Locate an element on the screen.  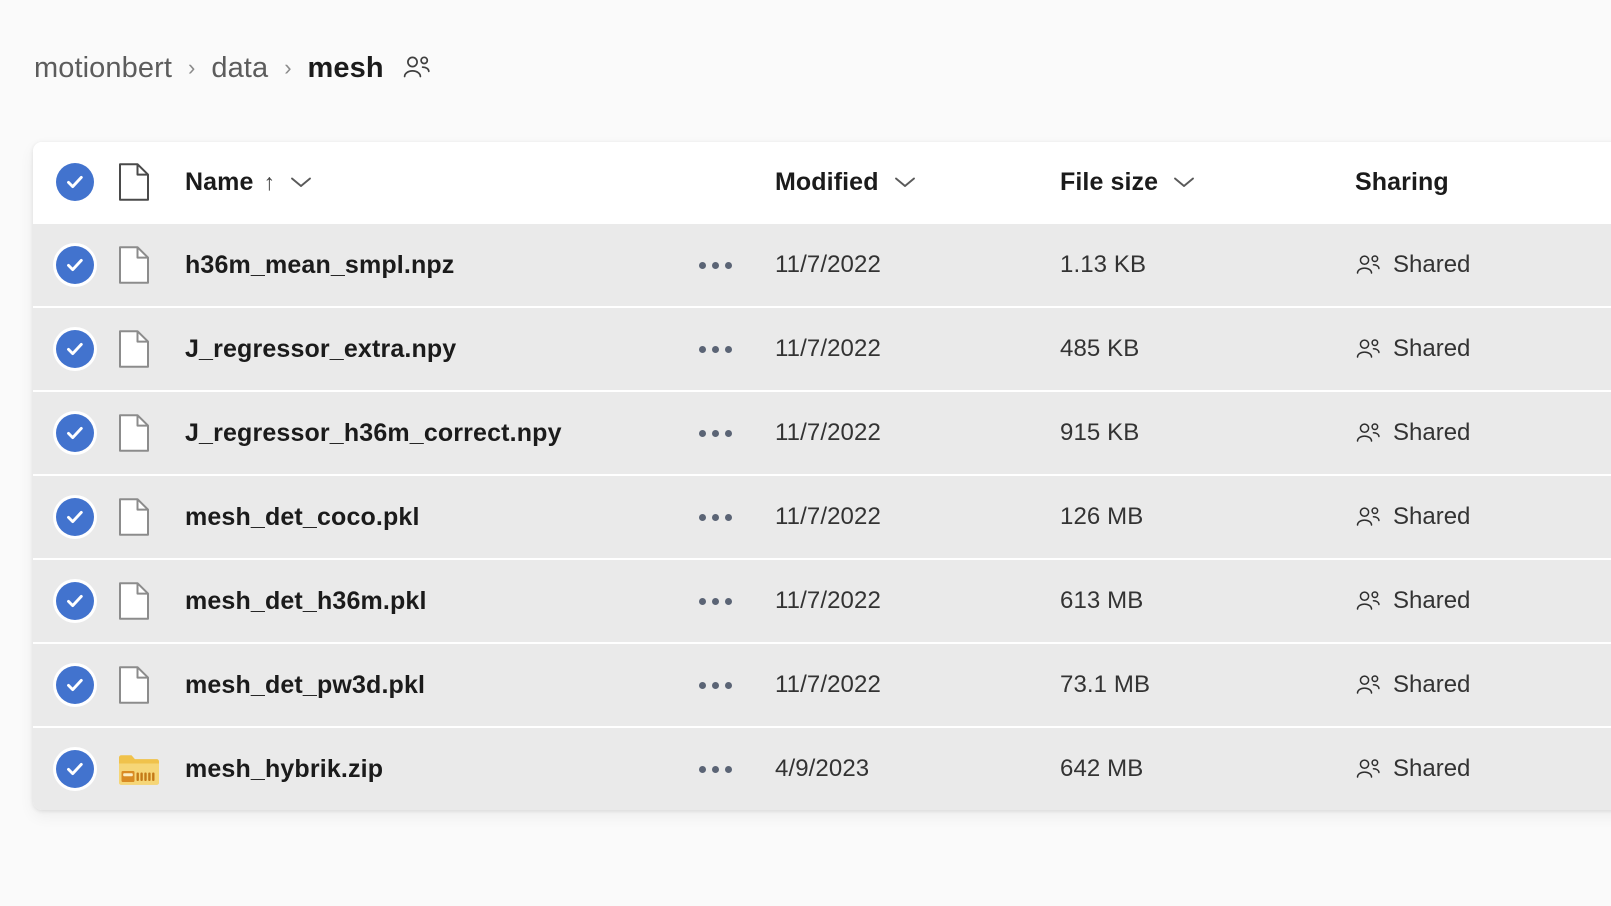
row-size-cell: 915 KB is located at coordinates (1207, 433).